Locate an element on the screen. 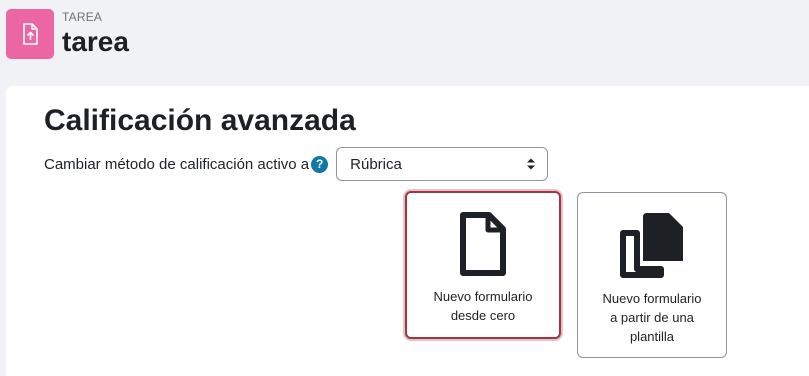 This screenshot has width=809, height=376. option-label-line: plantilla is located at coordinates (652, 336).